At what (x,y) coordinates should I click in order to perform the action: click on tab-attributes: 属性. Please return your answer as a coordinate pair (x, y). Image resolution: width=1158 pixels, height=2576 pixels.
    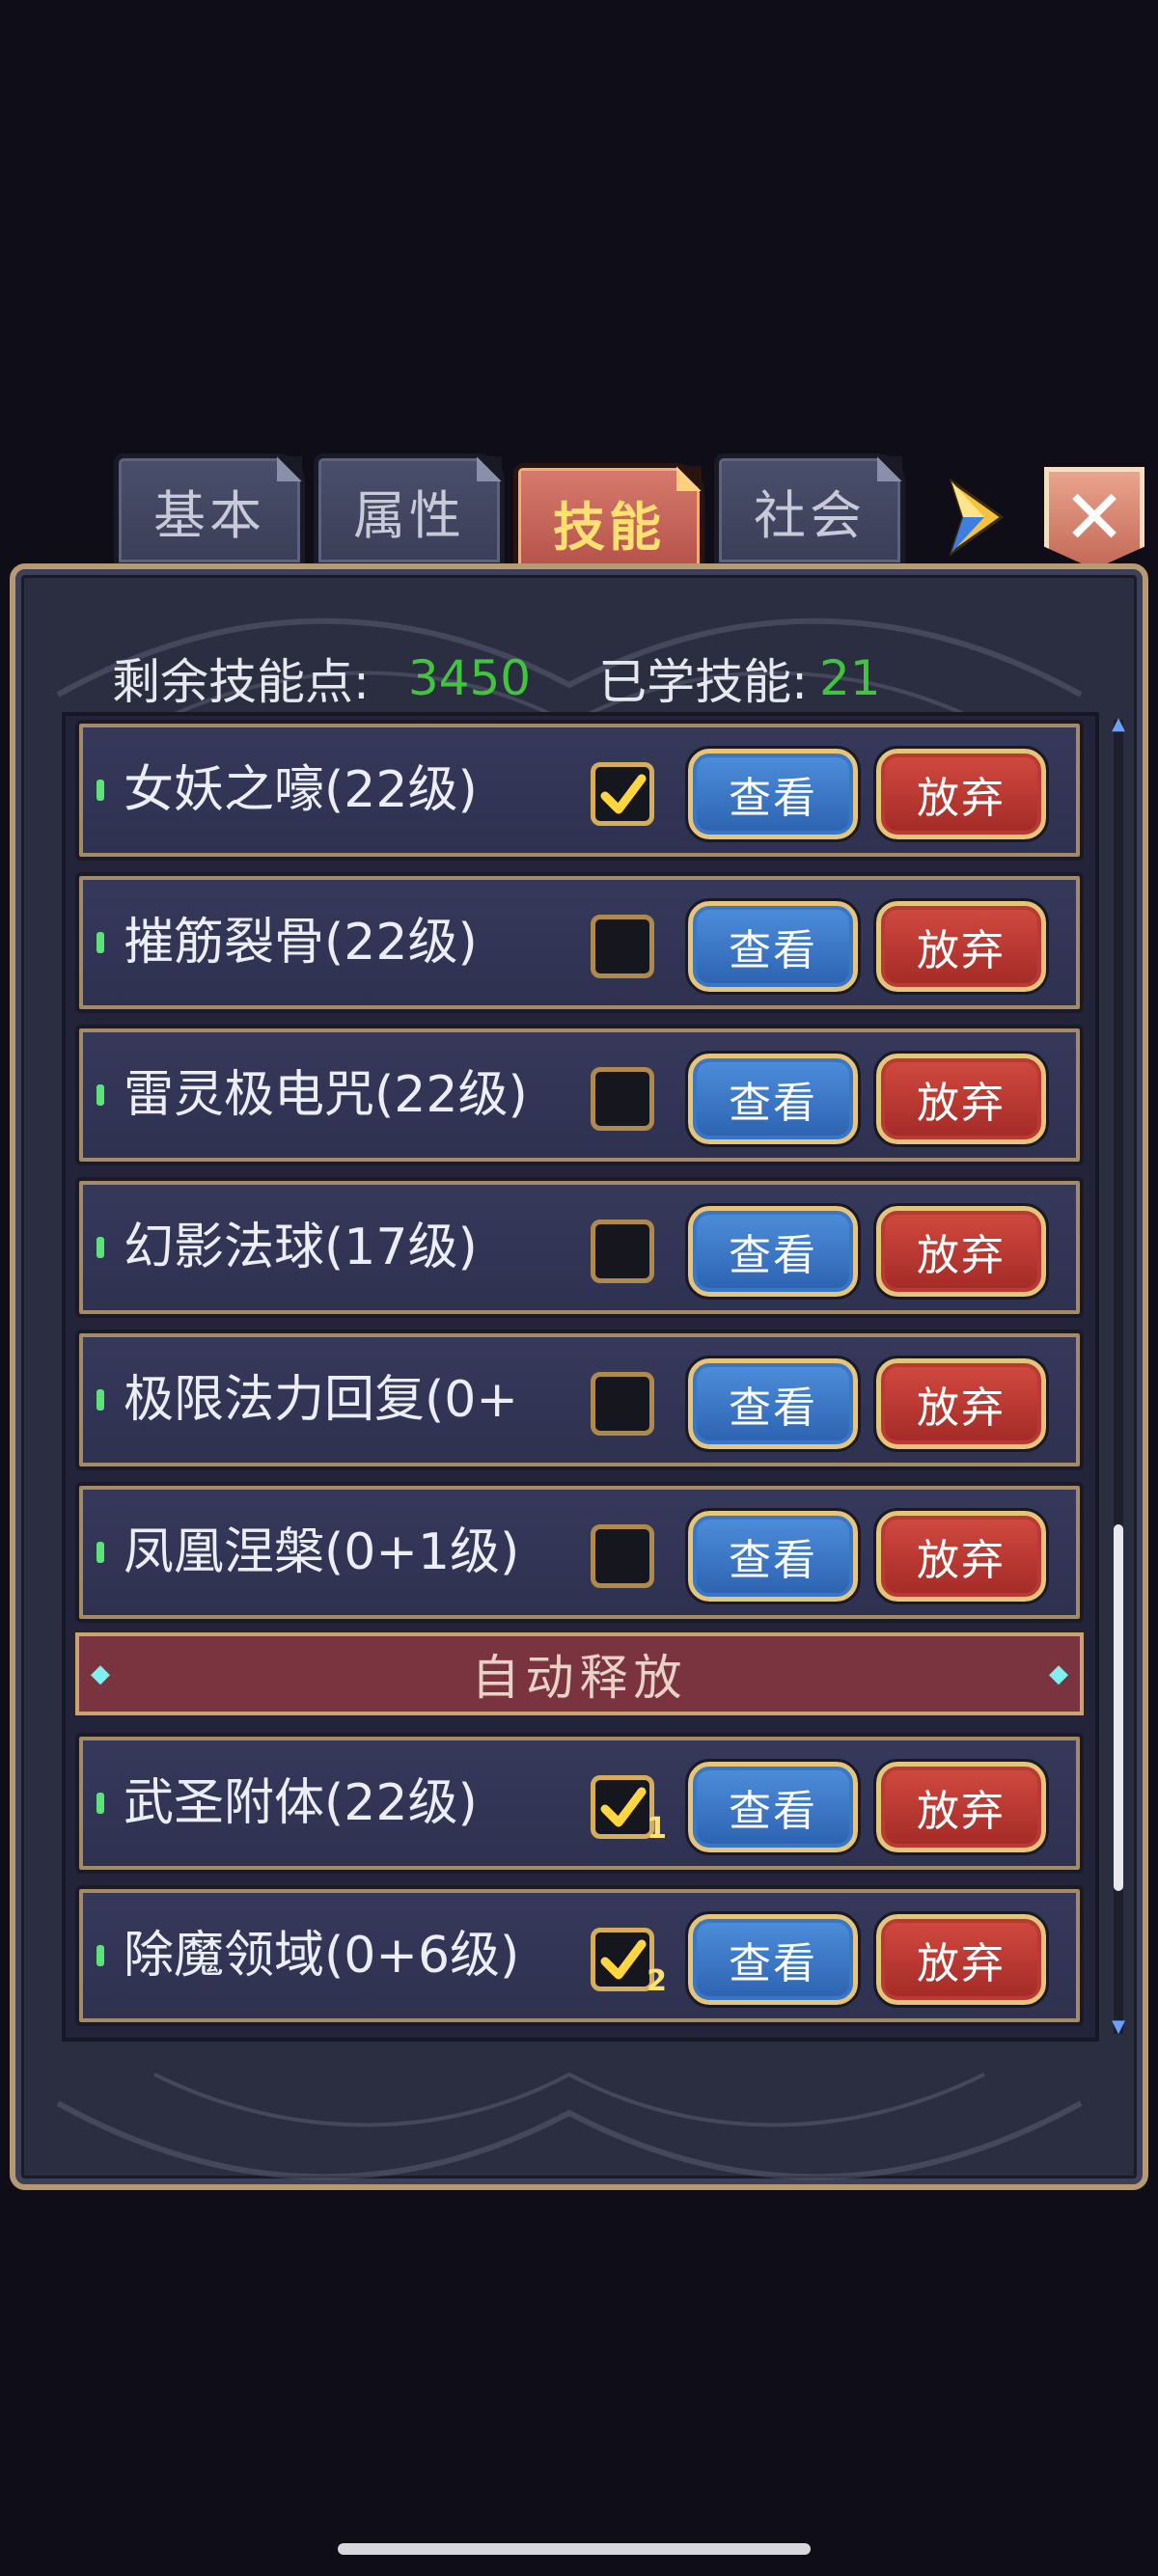
    Looking at the image, I should click on (409, 510).